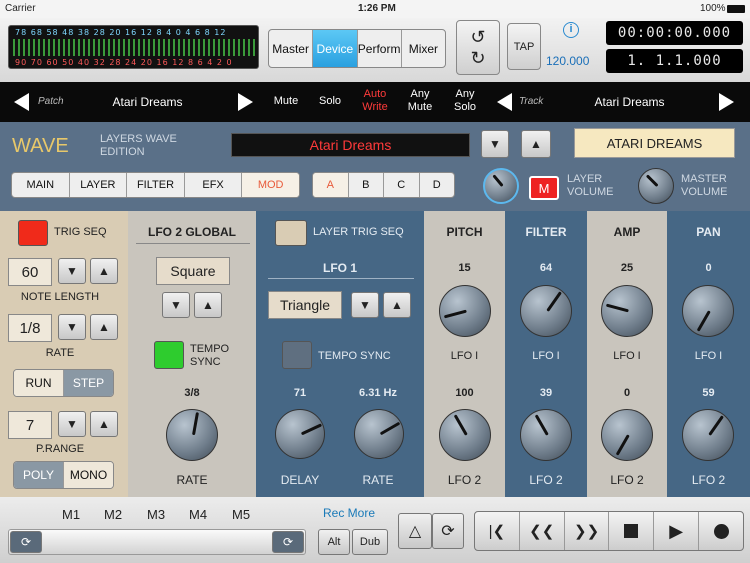 The height and width of the screenshot is (563, 750). Describe the element at coordinates (478, 57) in the screenshot. I see `redo-icon: ↻` at that location.